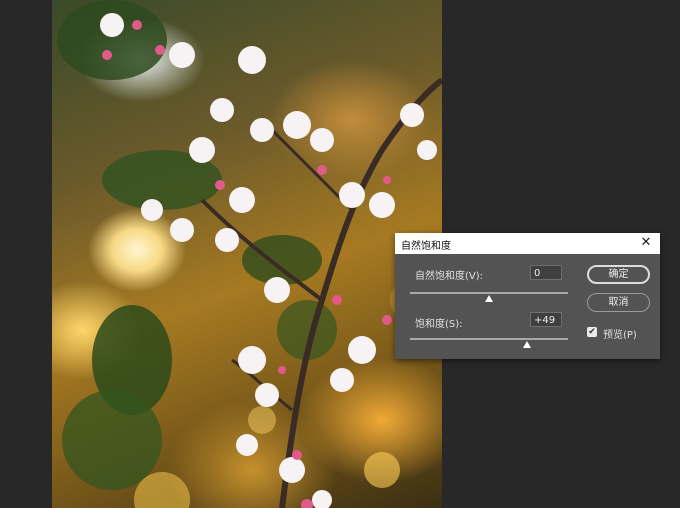 The height and width of the screenshot is (508, 680). Describe the element at coordinates (620, 335) in the screenshot. I see `preview-label: 预览(P)` at that location.